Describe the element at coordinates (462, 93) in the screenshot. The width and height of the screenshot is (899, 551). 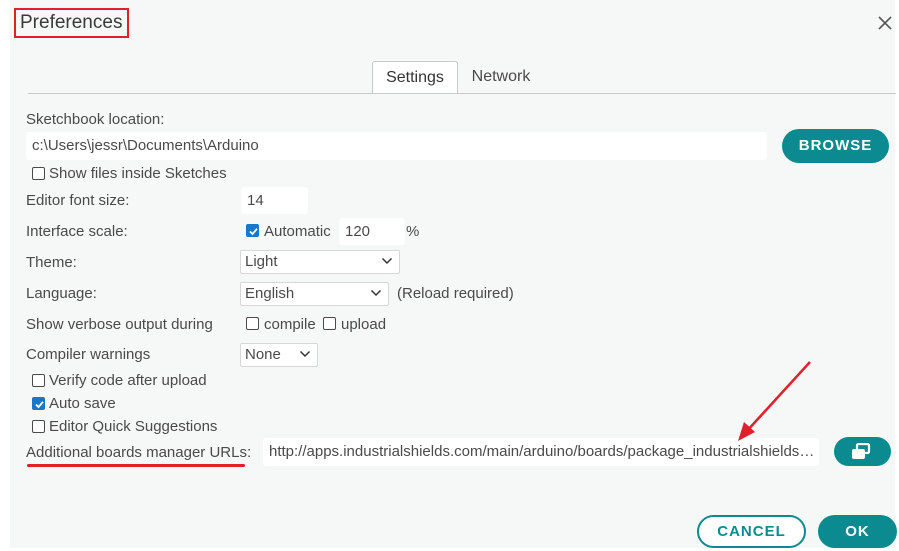
I see `tab-divider` at that location.